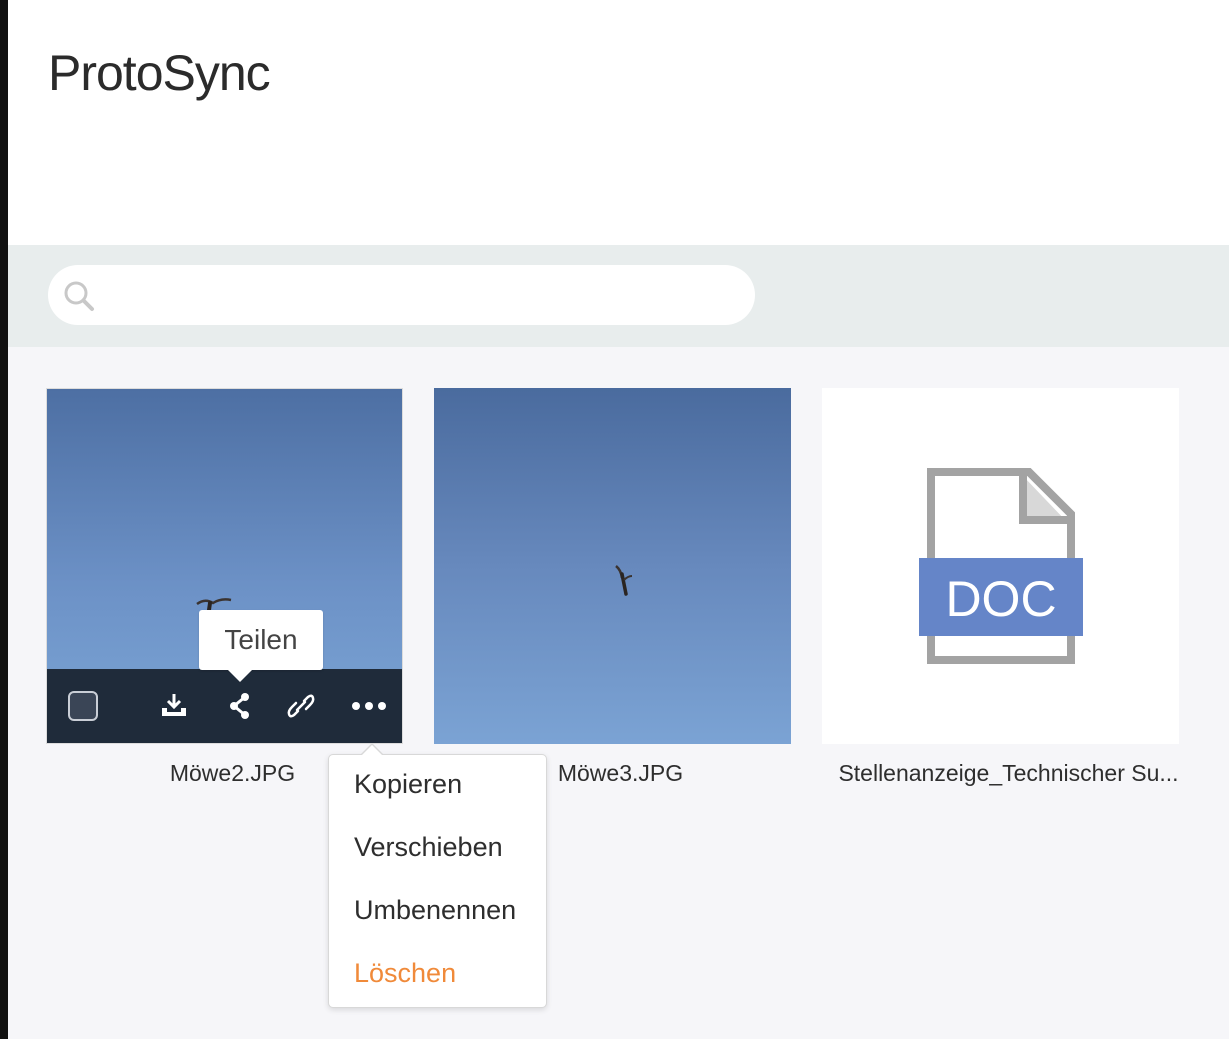  What do you see at coordinates (240, 706) in the screenshot?
I see `share-icon` at bounding box center [240, 706].